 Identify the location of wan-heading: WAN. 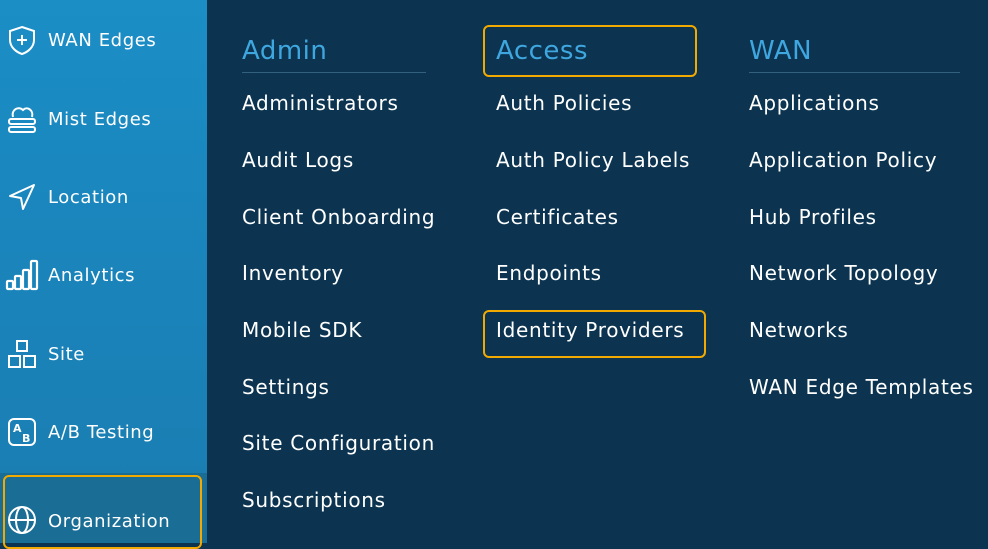
(854, 51).